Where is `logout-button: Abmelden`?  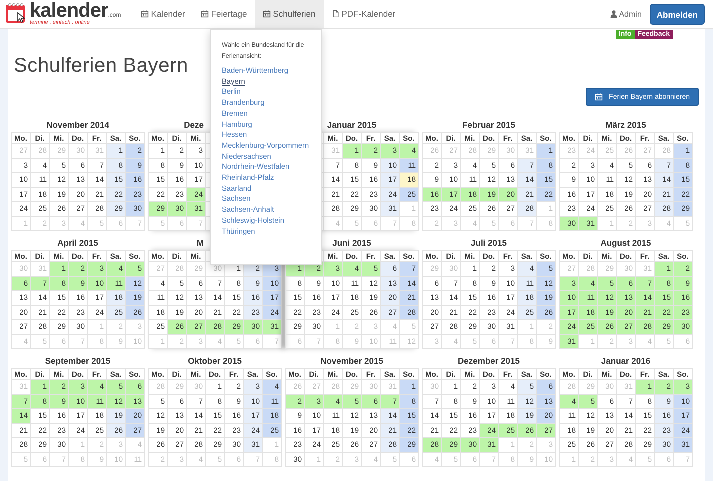
logout-button: Abmelden is located at coordinates (677, 14).